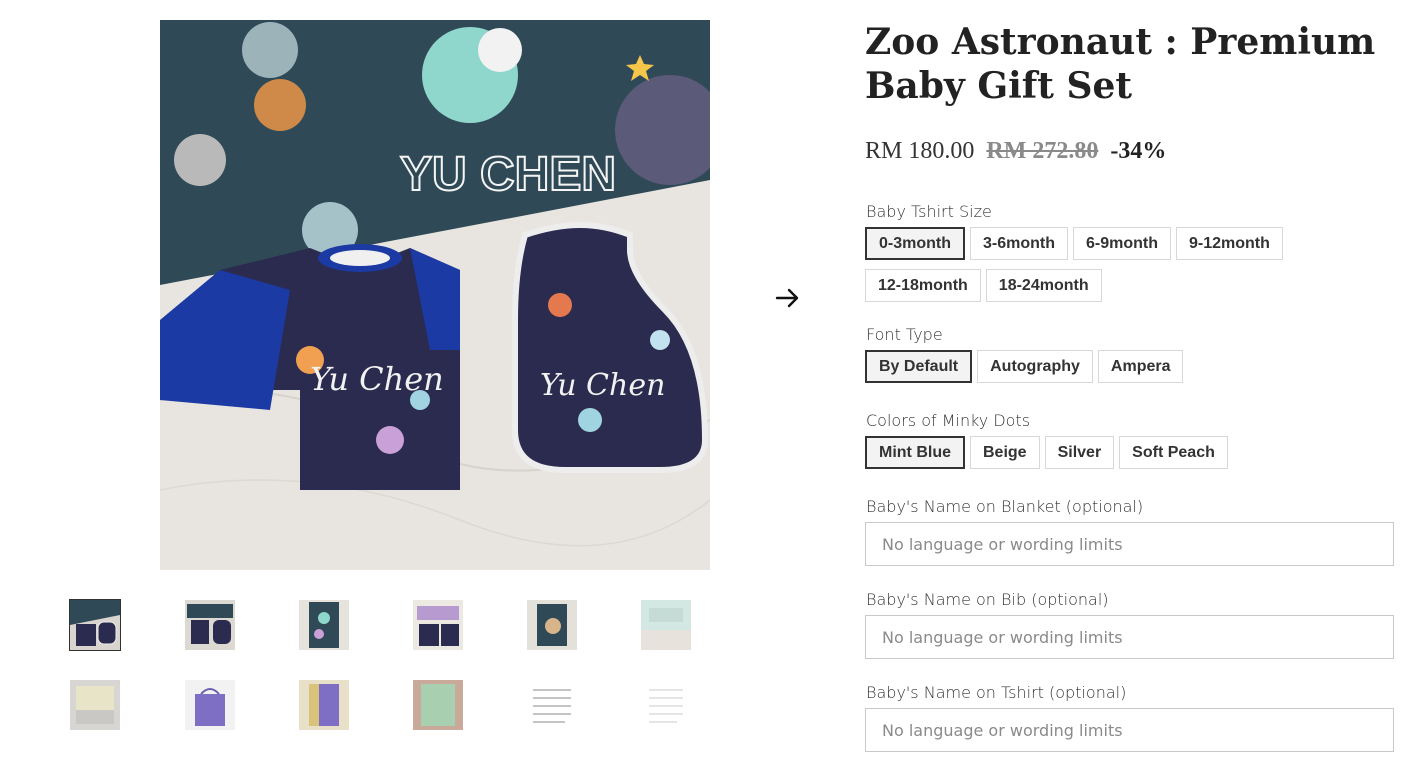 The width and height of the screenshot is (1420, 774). Describe the element at coordinates (996, 692) in the screenshot. I see `tshirt-name-label: Baby's Name on Tshirt (optional)` at that location.